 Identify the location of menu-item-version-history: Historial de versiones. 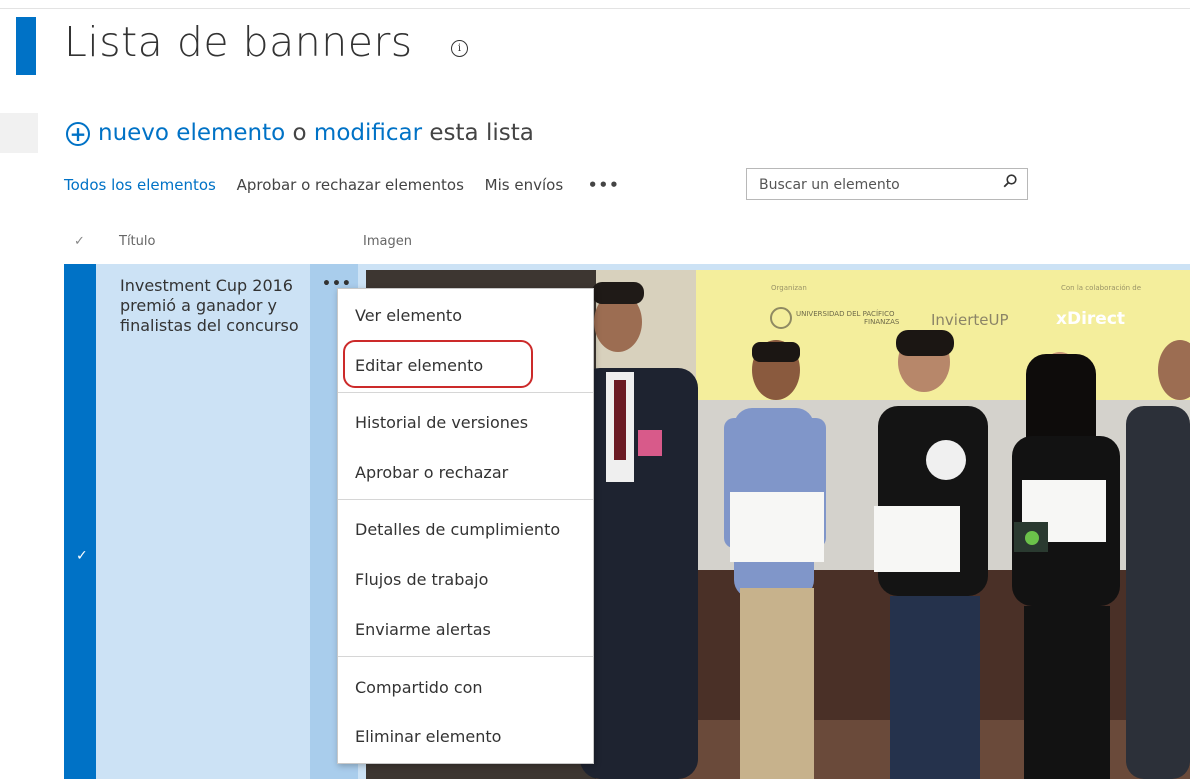
(441, 422).